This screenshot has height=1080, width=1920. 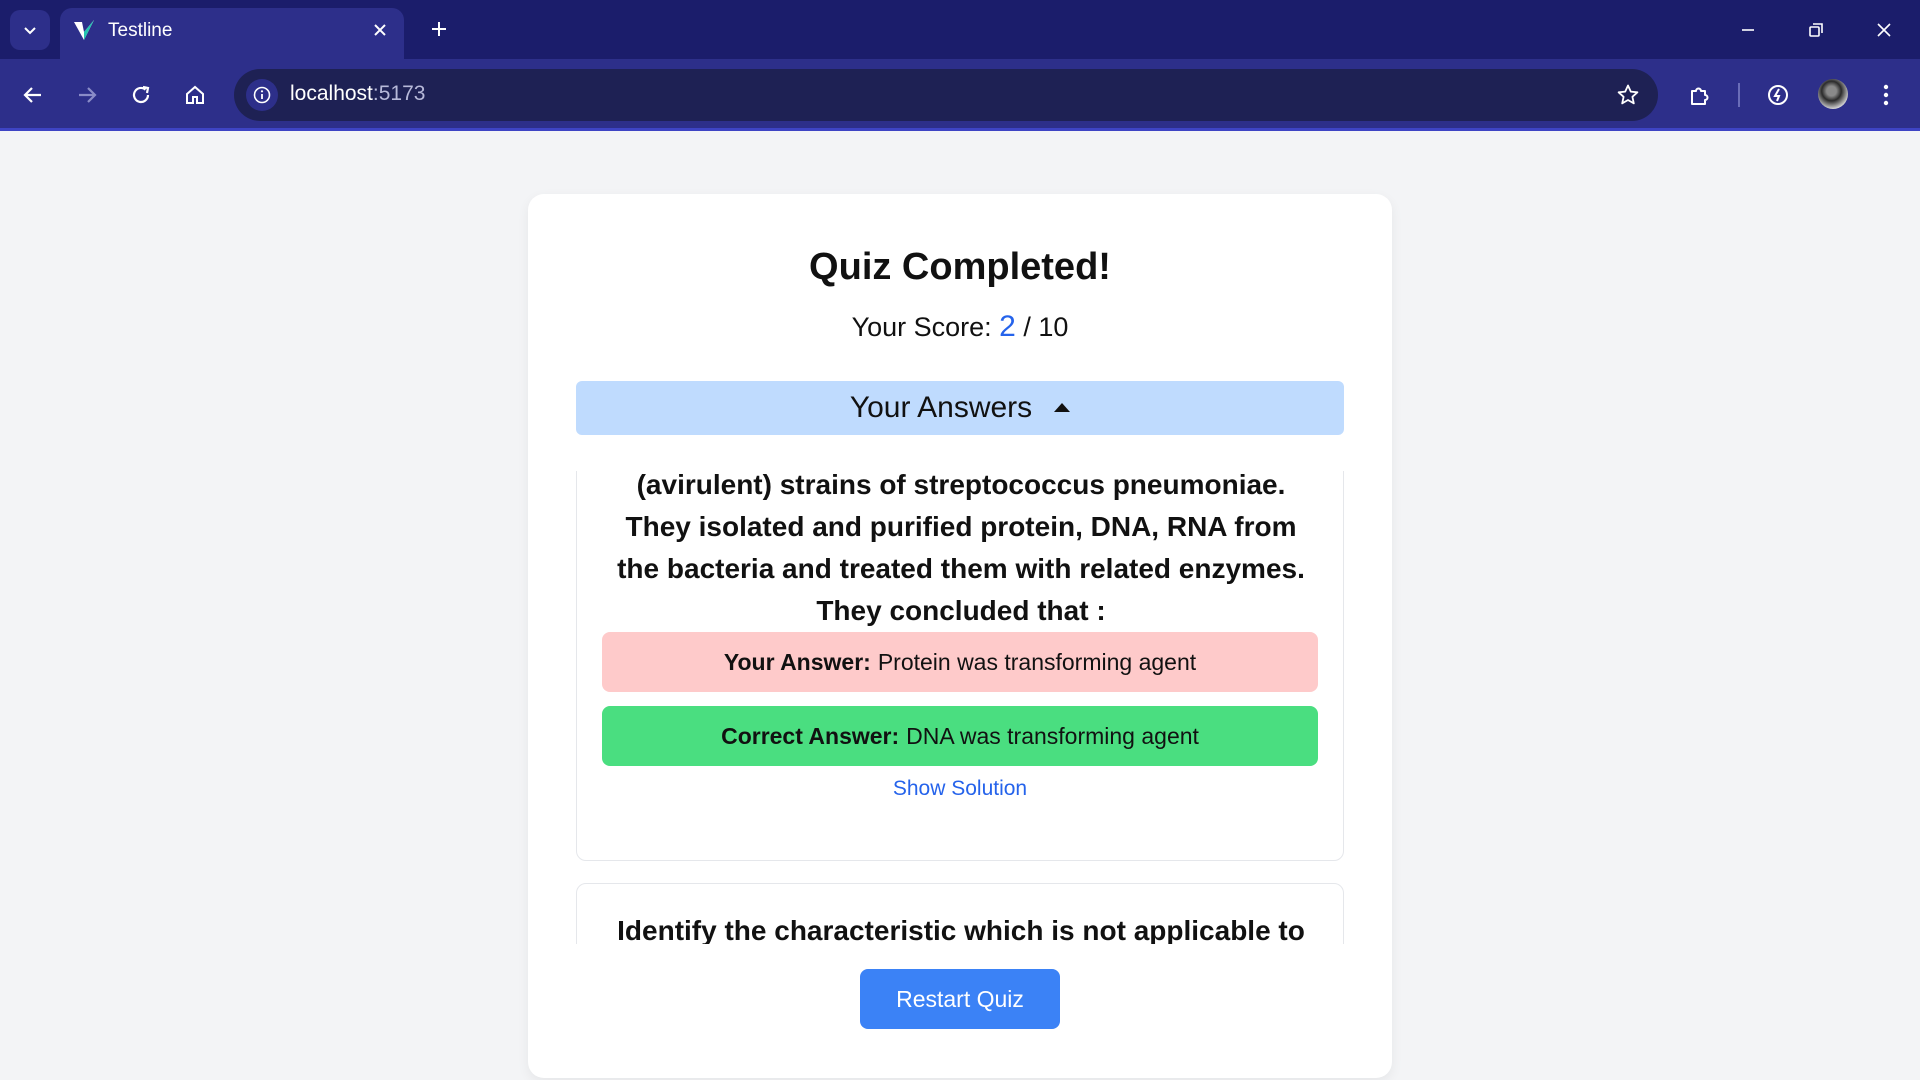 I want to click on profile-avatar, so click(x=1833, y=94).